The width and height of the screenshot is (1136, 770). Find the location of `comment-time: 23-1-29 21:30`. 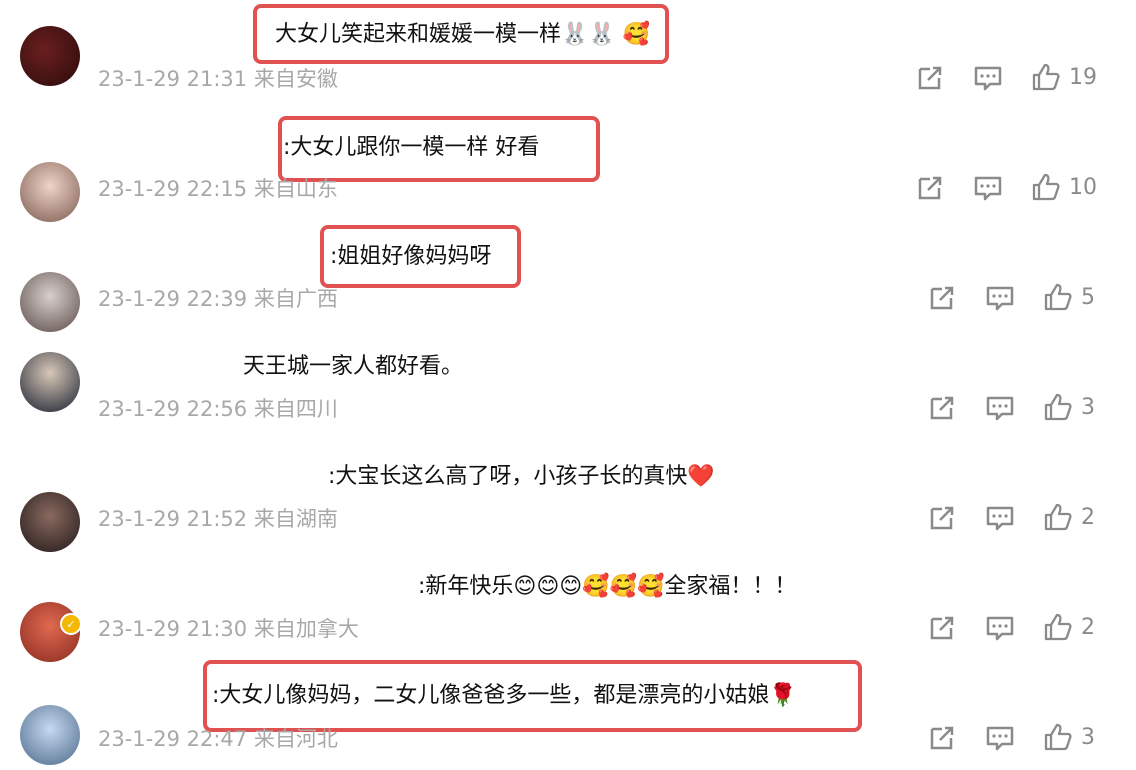

comment-time: 23-1-29 21:30 is located at coordinates (173, 629).